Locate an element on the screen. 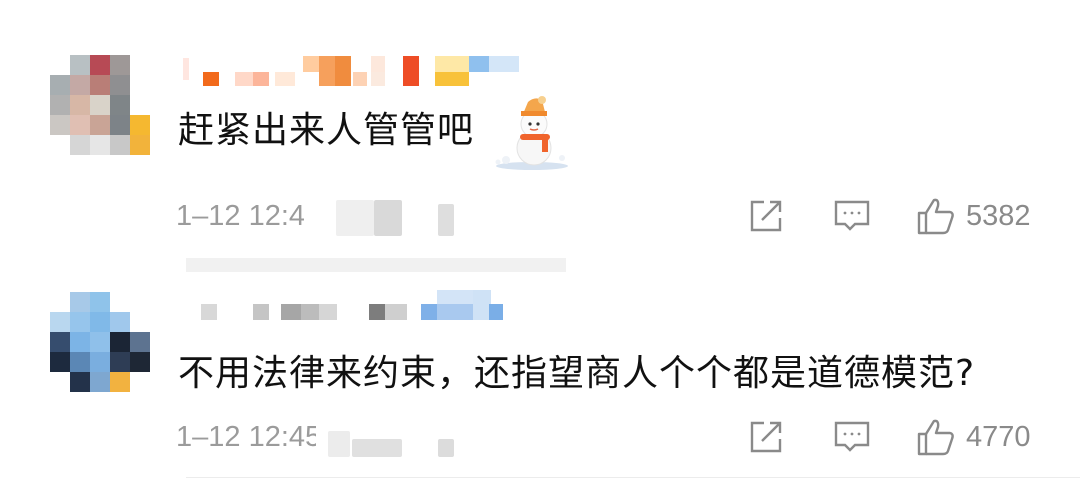 This screenshot has height=481, width=1080. divider is located at coordinates (633, 477).